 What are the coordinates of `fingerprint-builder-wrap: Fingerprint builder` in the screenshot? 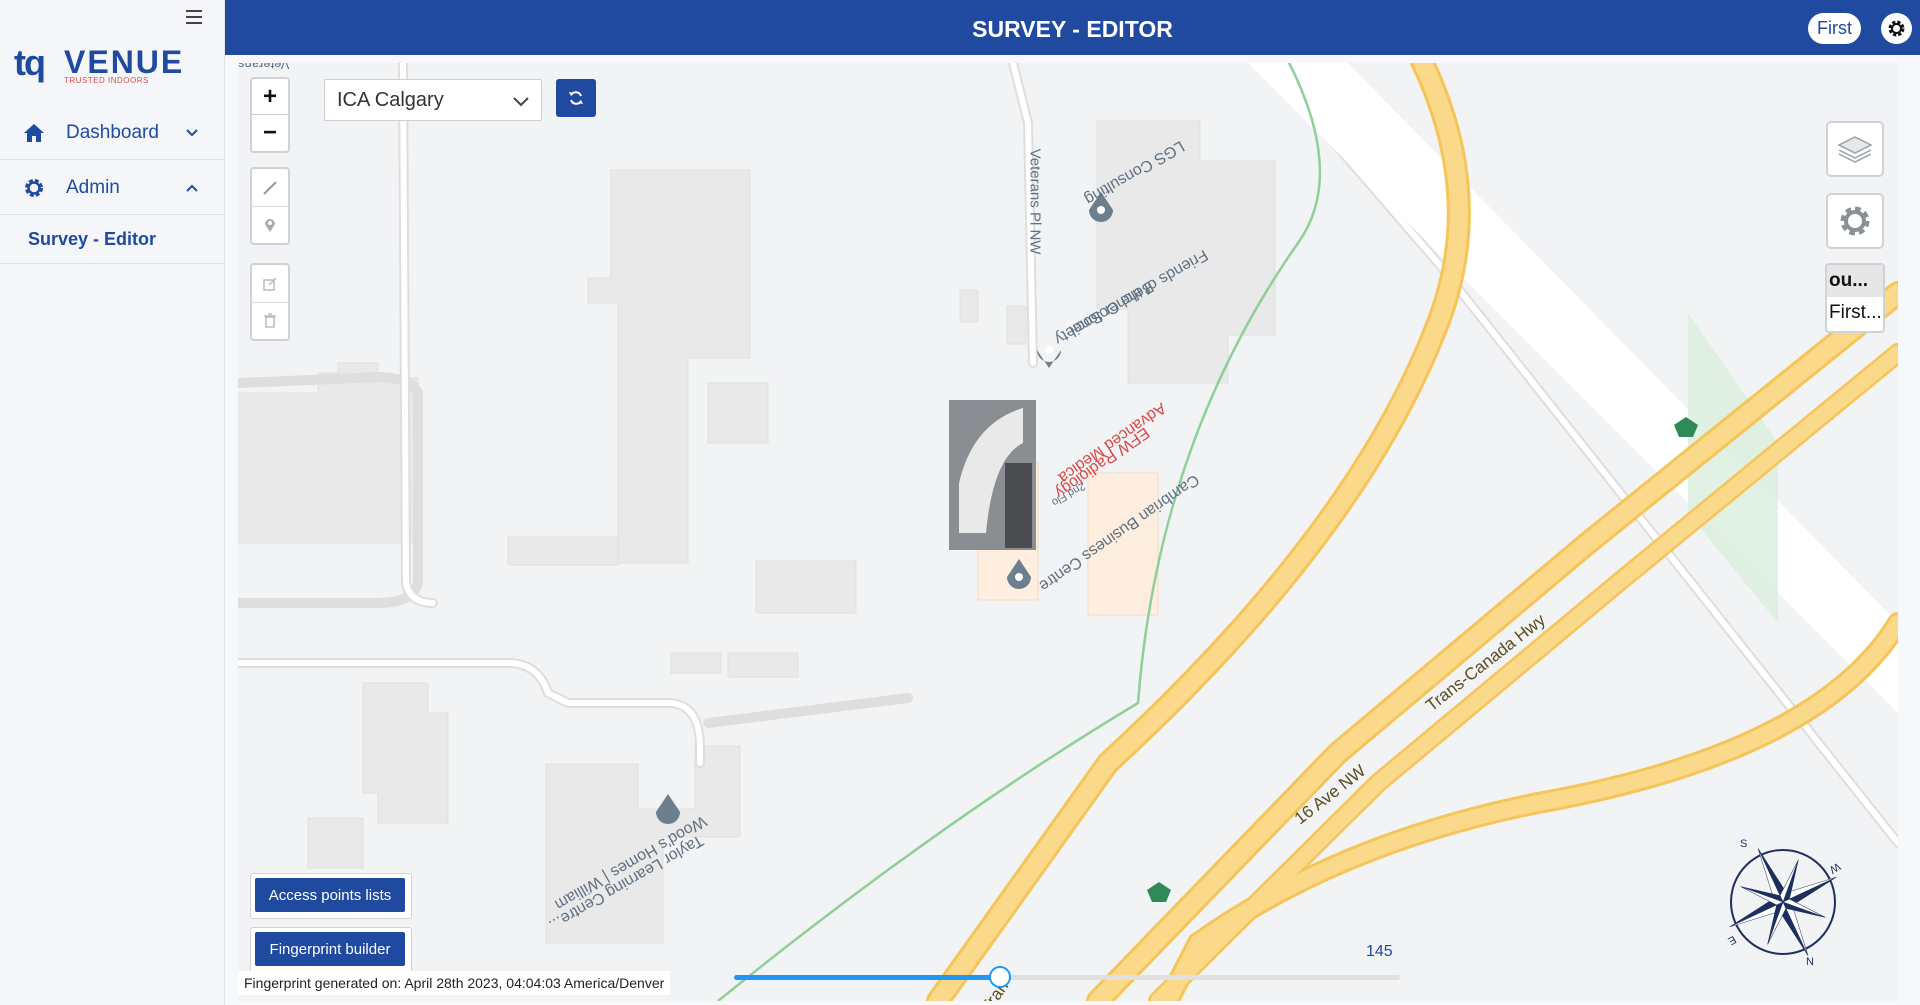 It's located at (331, 950).